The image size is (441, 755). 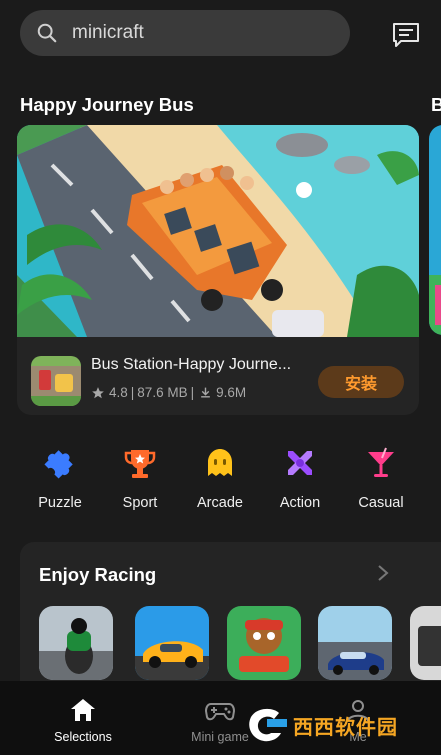 What do you see at coordinates (60, 503) in the screenshot?
I see `category-label: Puzzle` at bounding box center [60, 503].